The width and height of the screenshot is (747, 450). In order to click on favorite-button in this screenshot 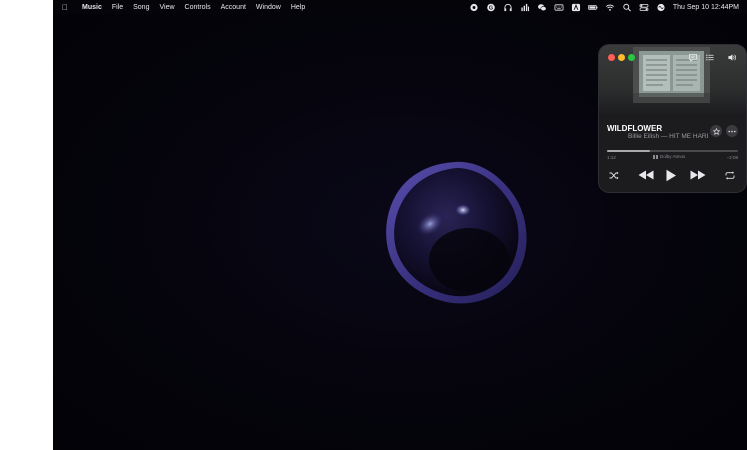, I will do `click(716, 131)`.